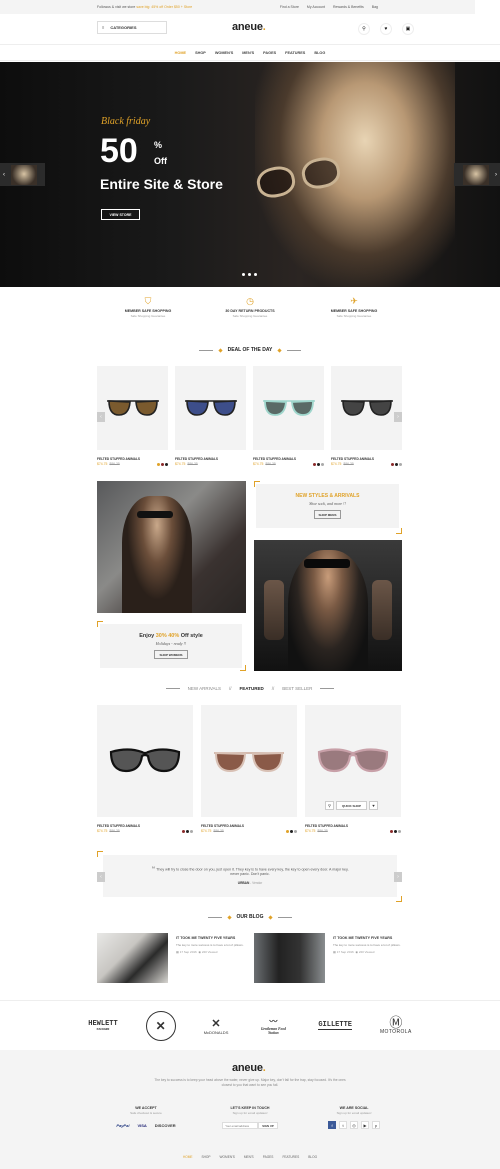 This screenshot has width=500, height=1169. Describe the element at coordinates (249, 1157) in the screenshot. I see `footer-nav-mens: MEN'S` at that location.